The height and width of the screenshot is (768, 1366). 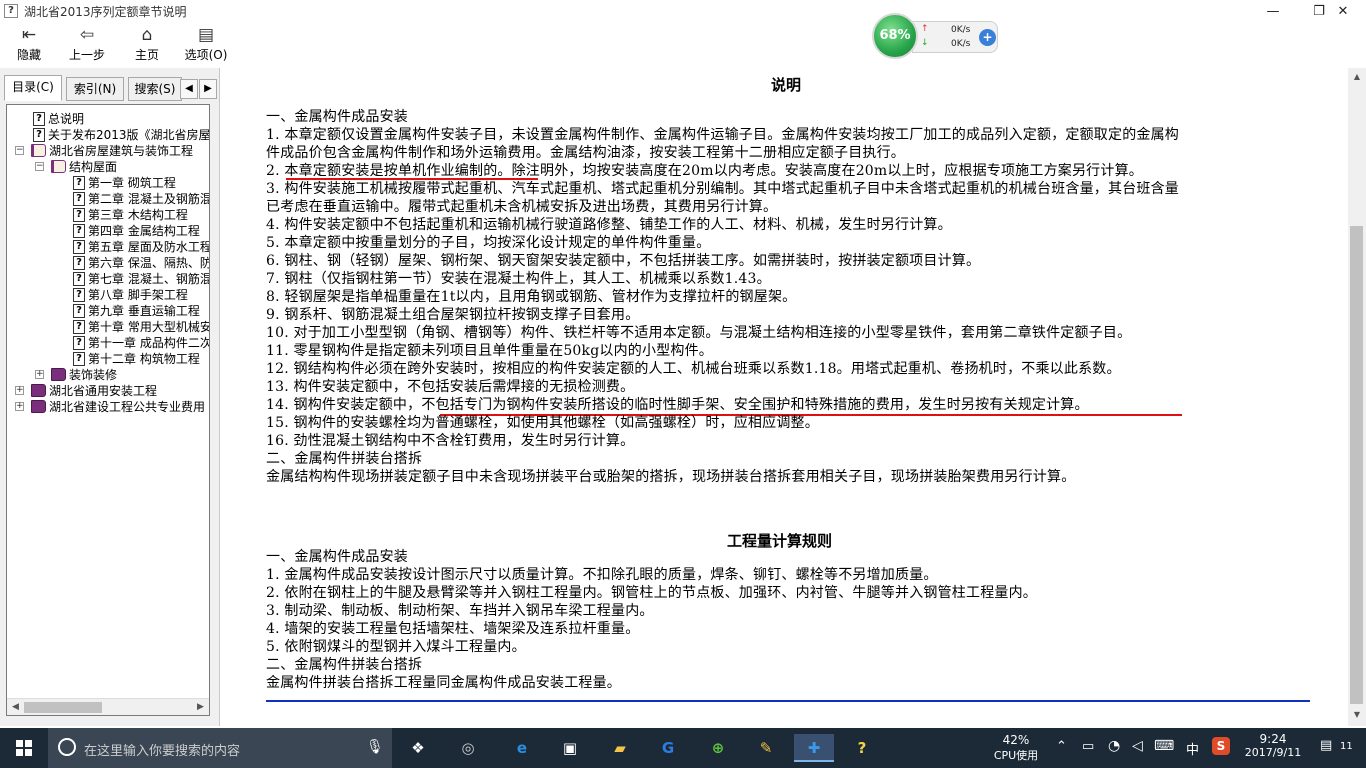 What do you see at coordinates (110, 407) in the screenshot?
I see `tree-item: + 湖北省建设工程公共专业费用` at bounding box center [110, 407].